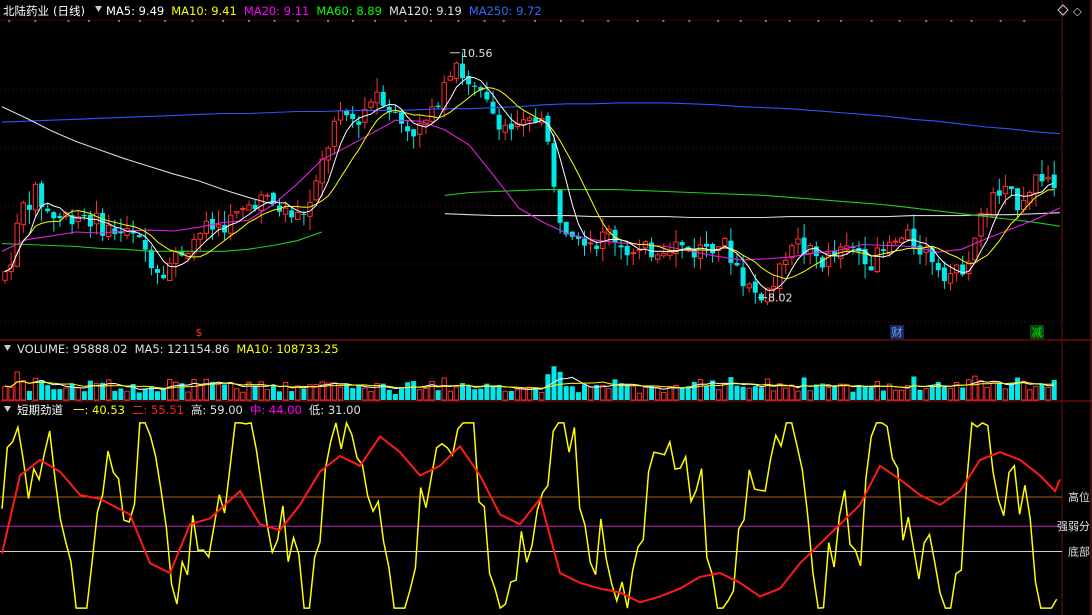 Image resolution: width=1092 pixels, height=615 pixels. I want to click on stock-name: 北陆药业, so click(26, 11).